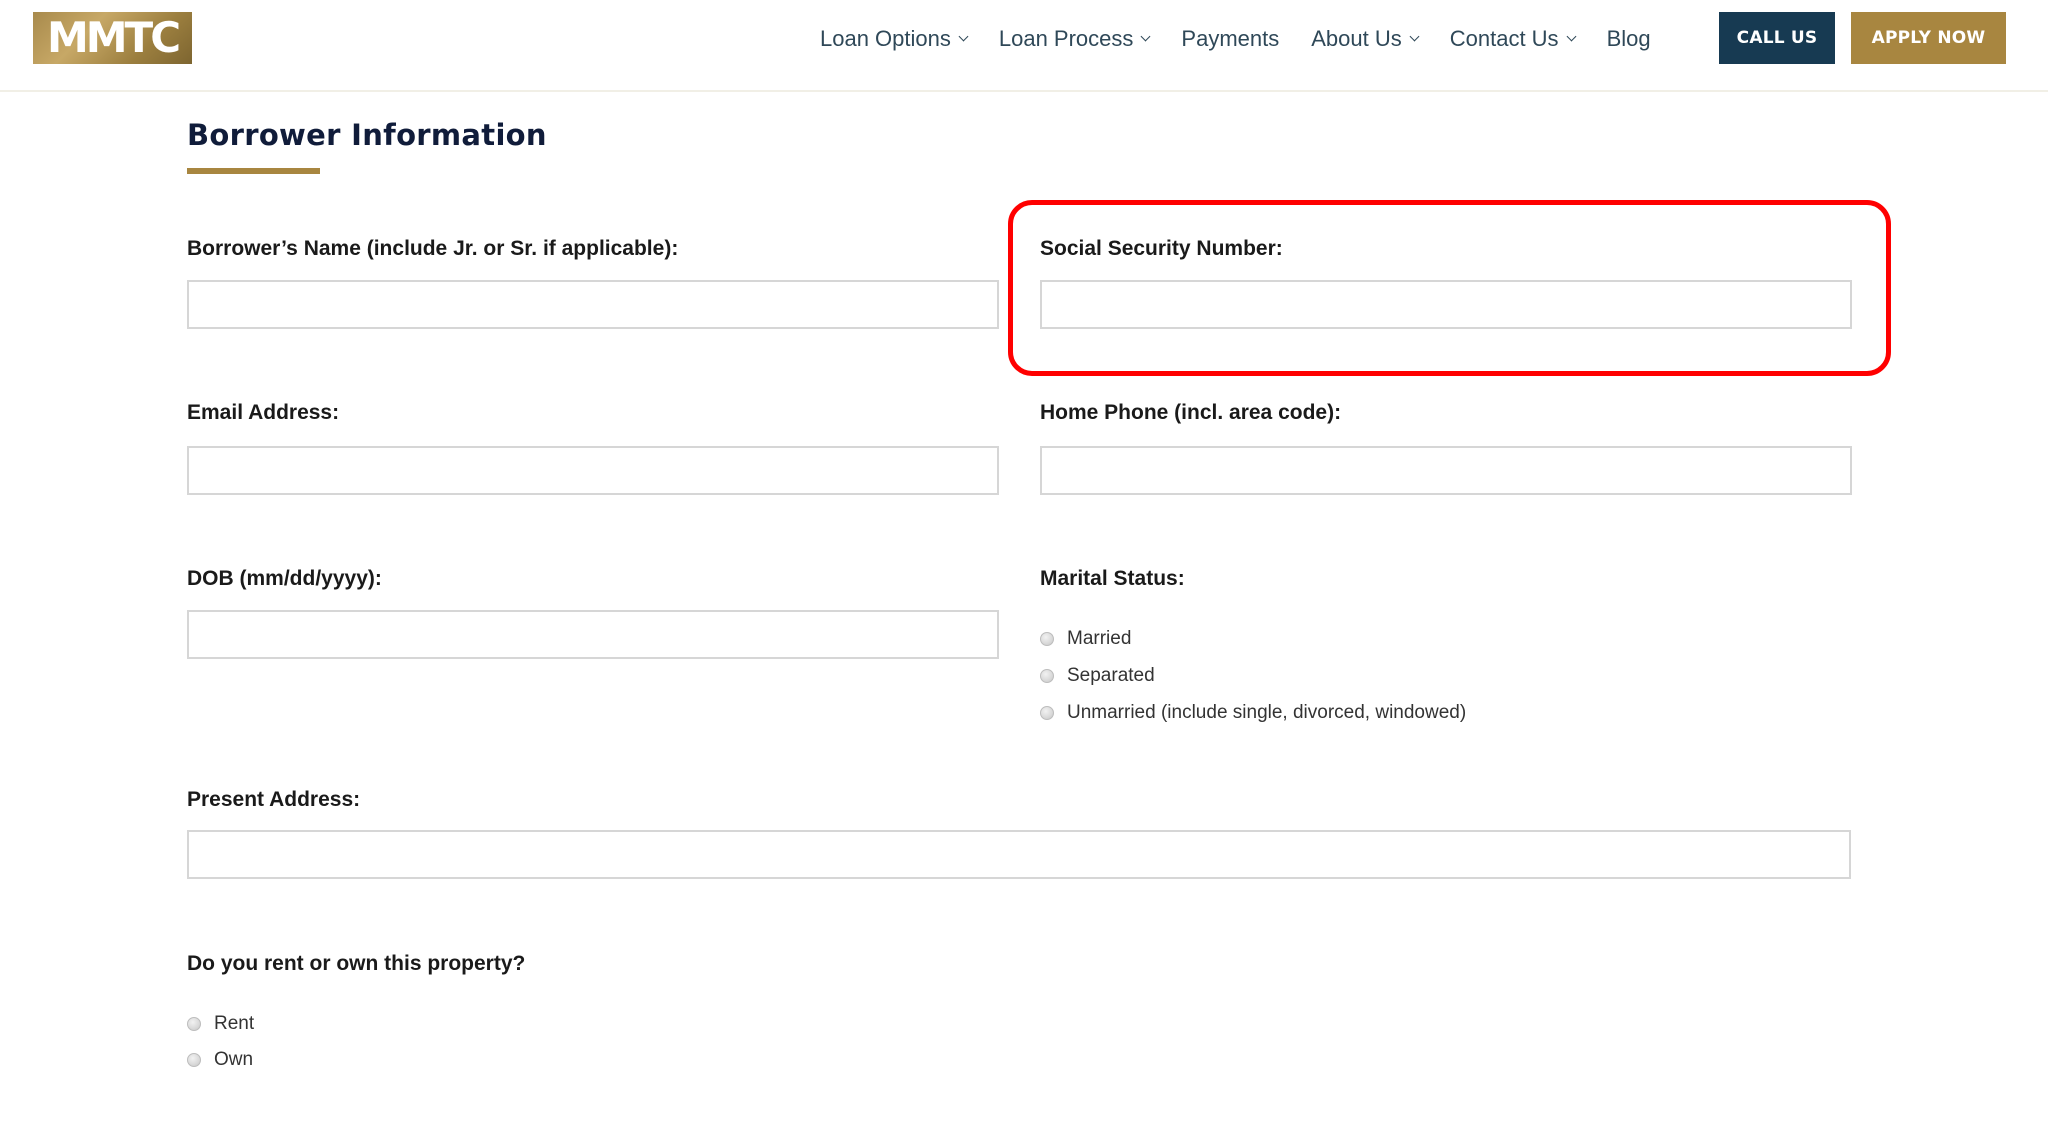  I want to click on section-title: Borrower Information, so click(367, 135).